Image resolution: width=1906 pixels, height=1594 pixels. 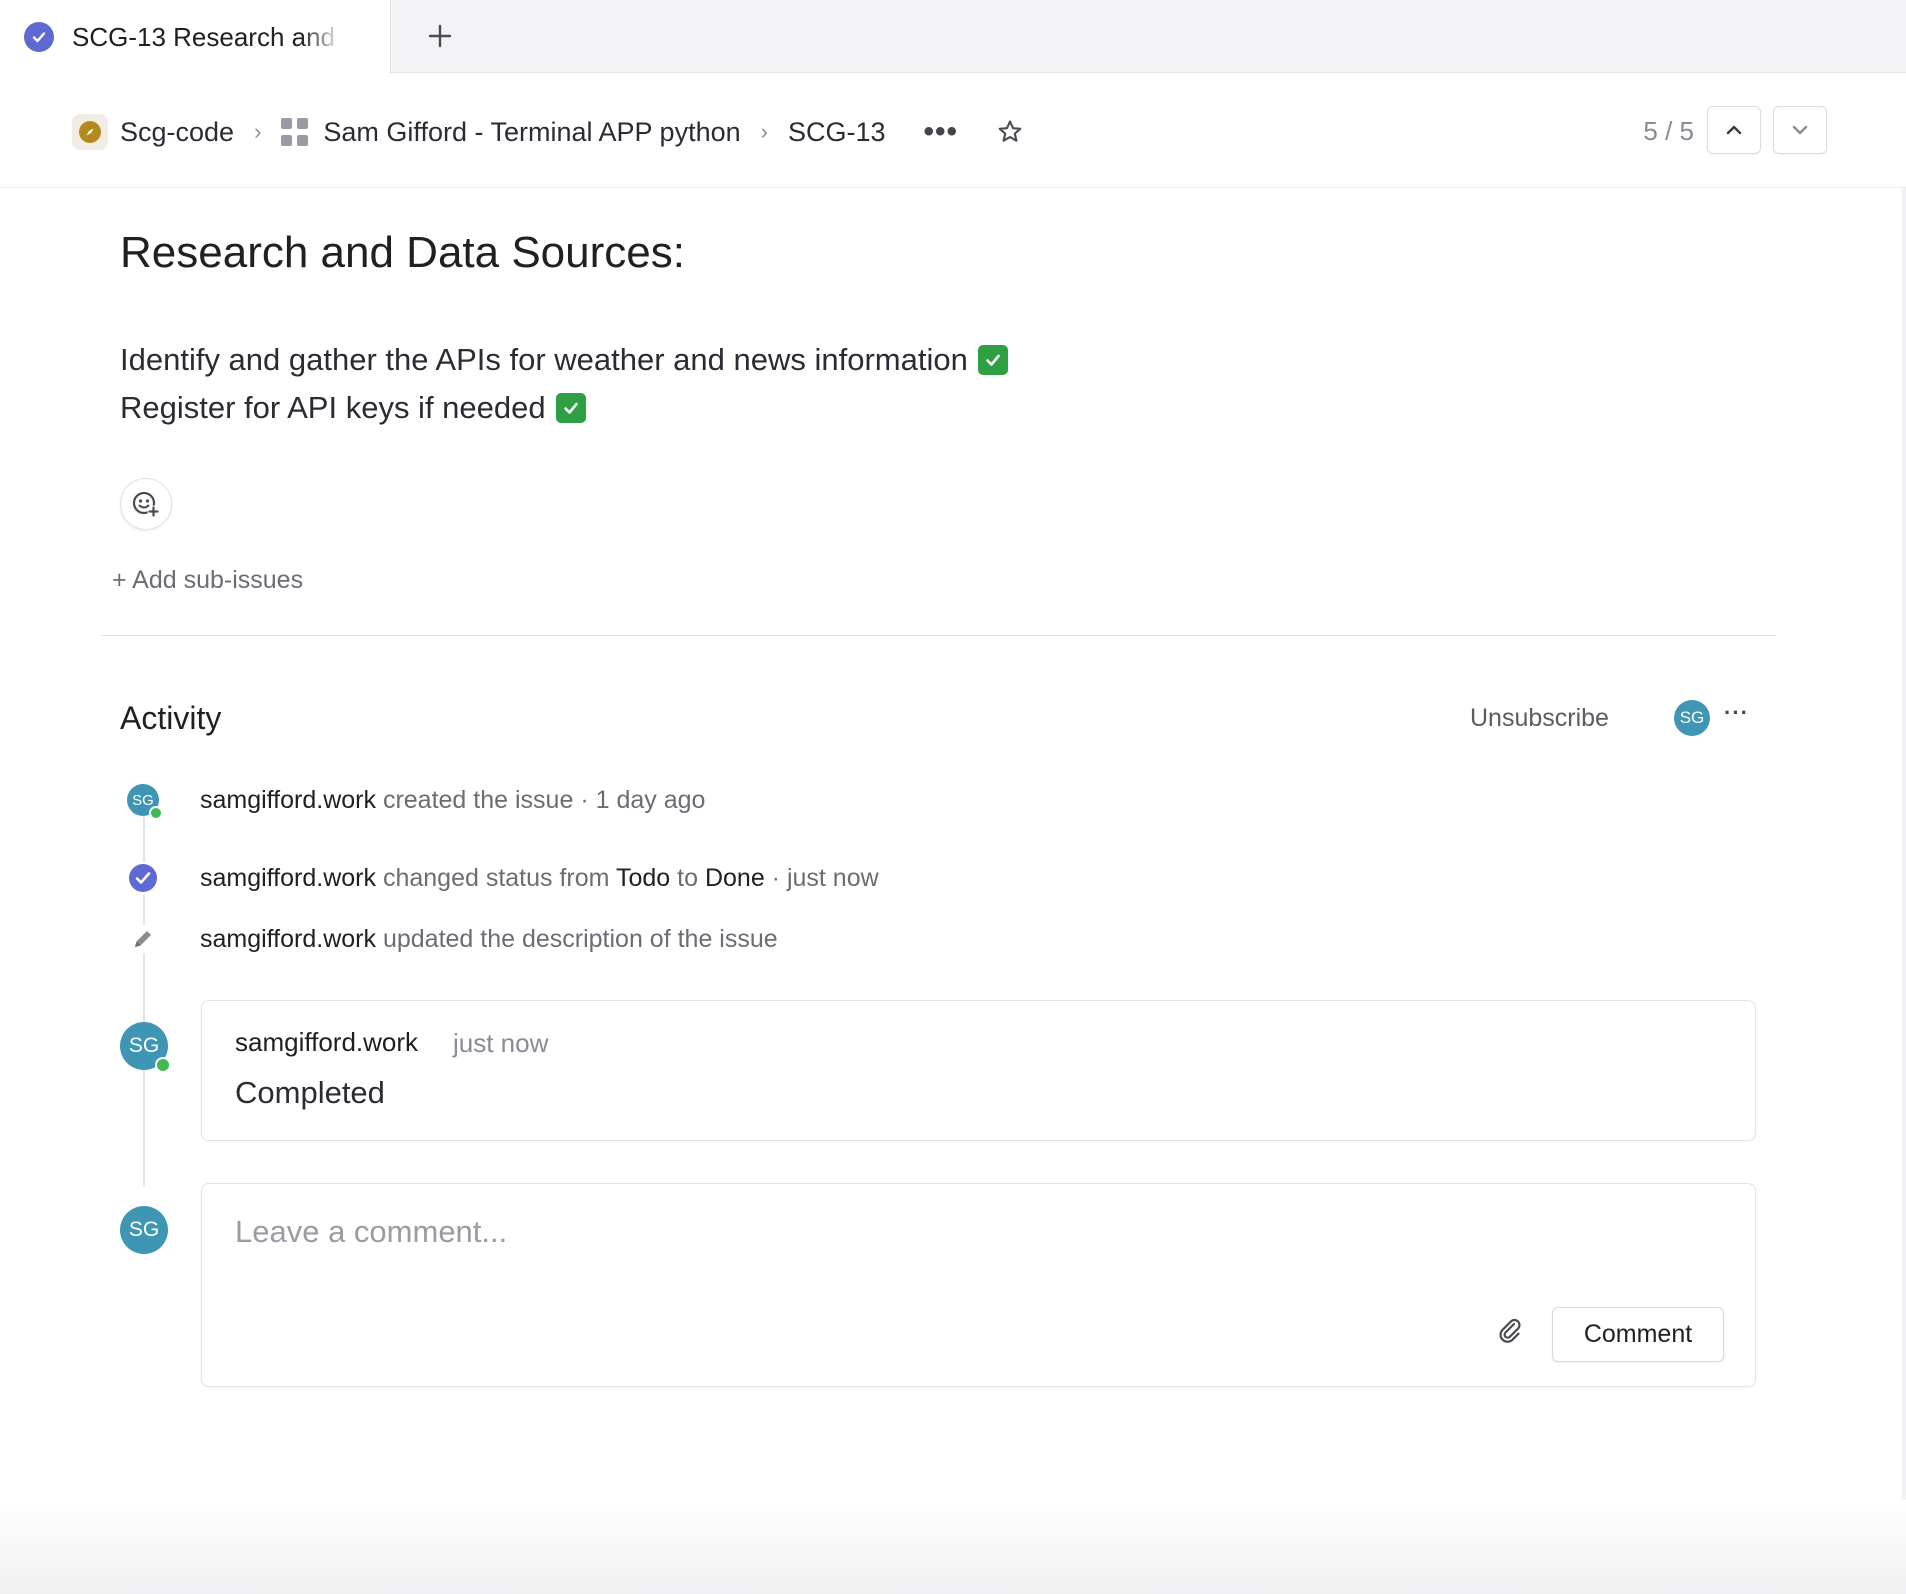 What do you see at coordinates (90, 132) in the screenshot?
I see `compass-icon` at bounding box center [90, 132].